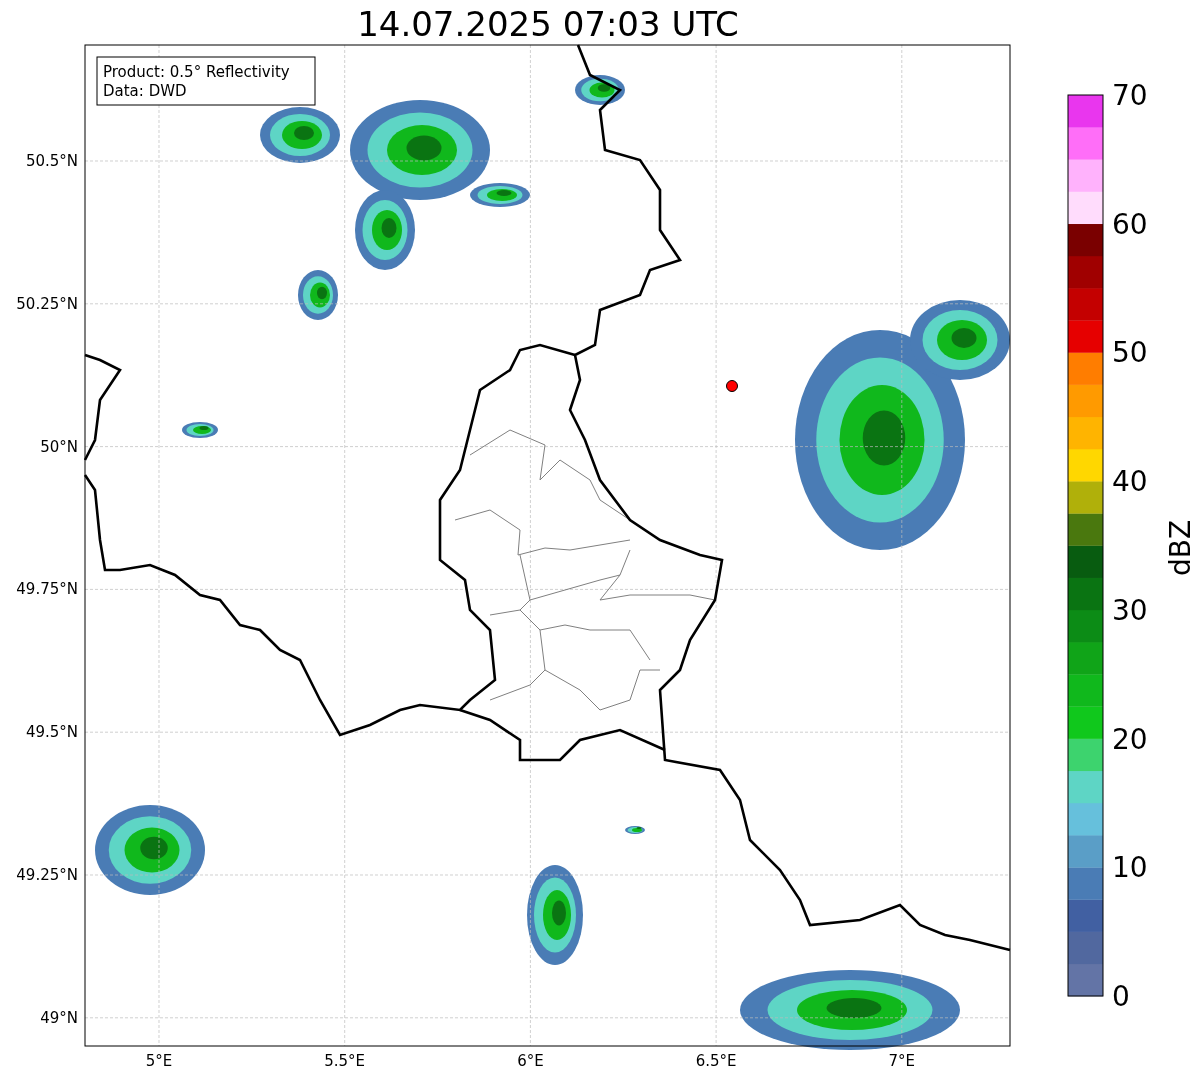 The image size is (1202, 1081). What do you see at coordinates (902, 1061) in the screenshot?
I see `longitude-label: 7°E` at bounding box center [902, 1061].